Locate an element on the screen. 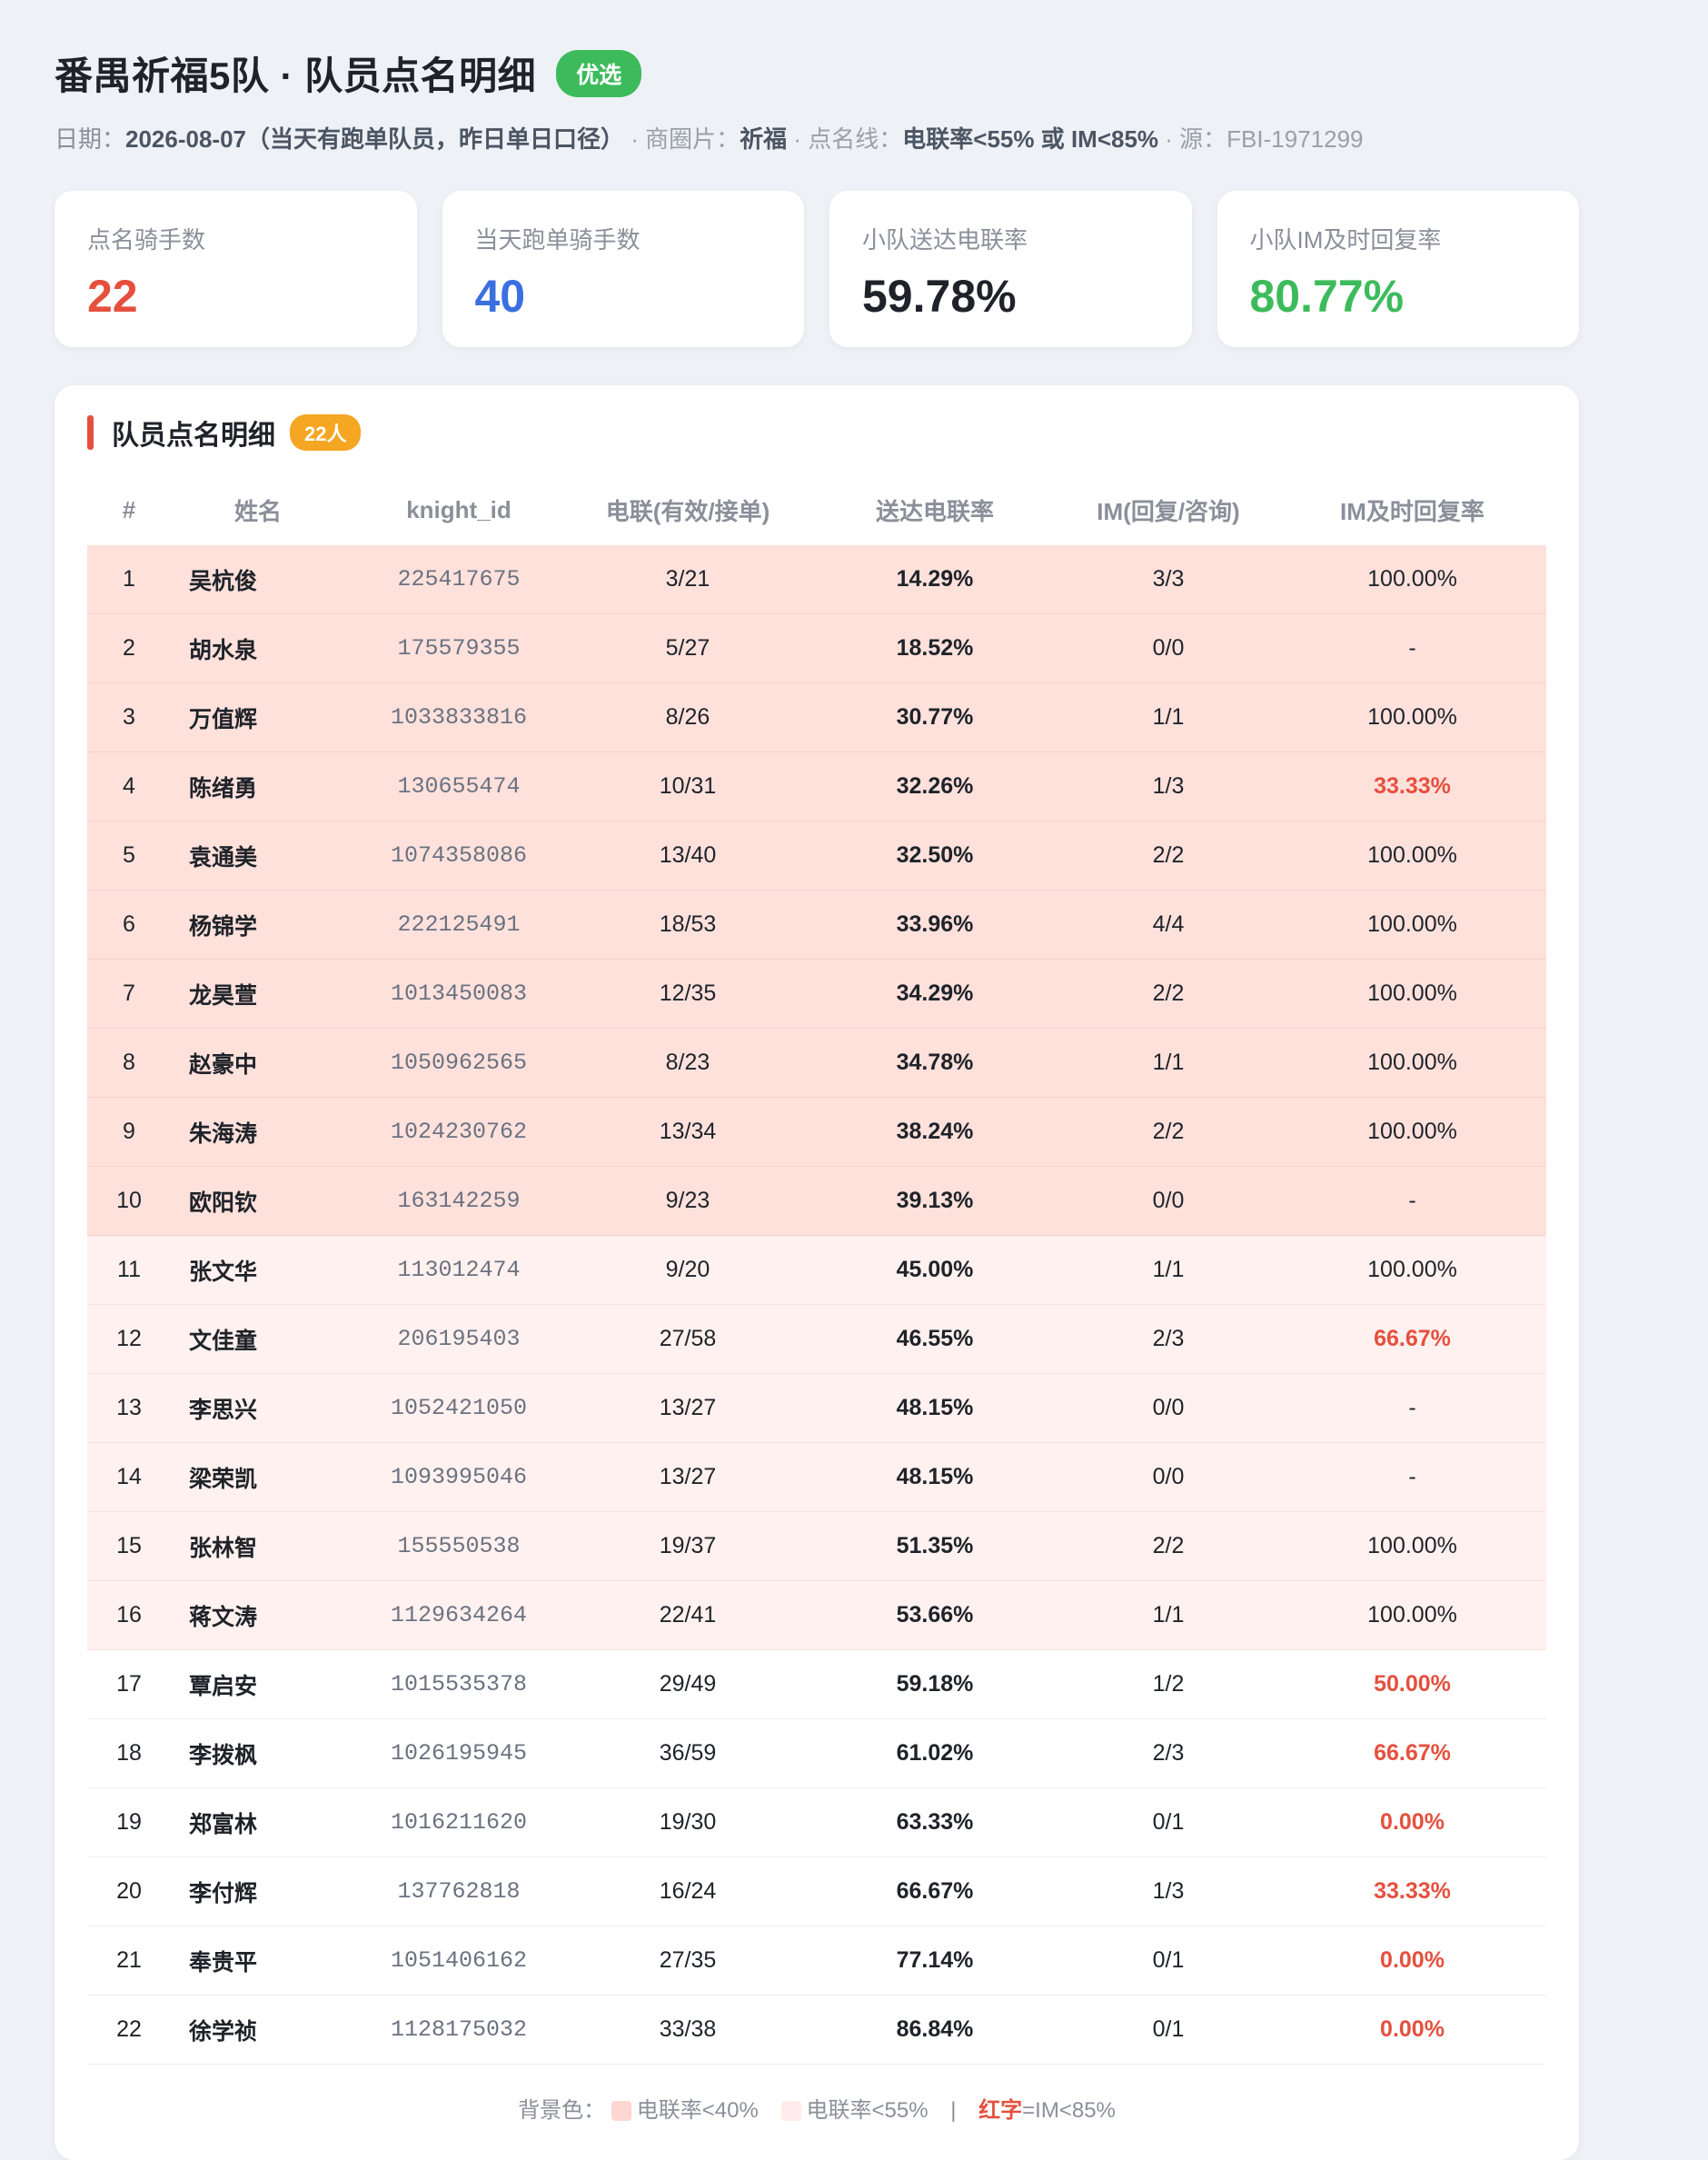 The height and width of the screenshot is (2160, 1708). cell-knight-id: 137762818 is located at coordinates (458, 1891).